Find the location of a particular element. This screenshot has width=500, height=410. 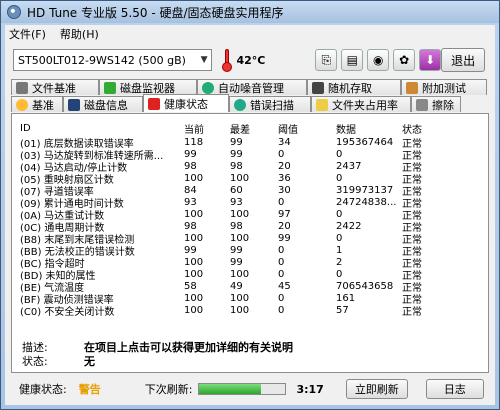

tab-file-benchmark: 文件基准 is located at coordinates (55, 87).